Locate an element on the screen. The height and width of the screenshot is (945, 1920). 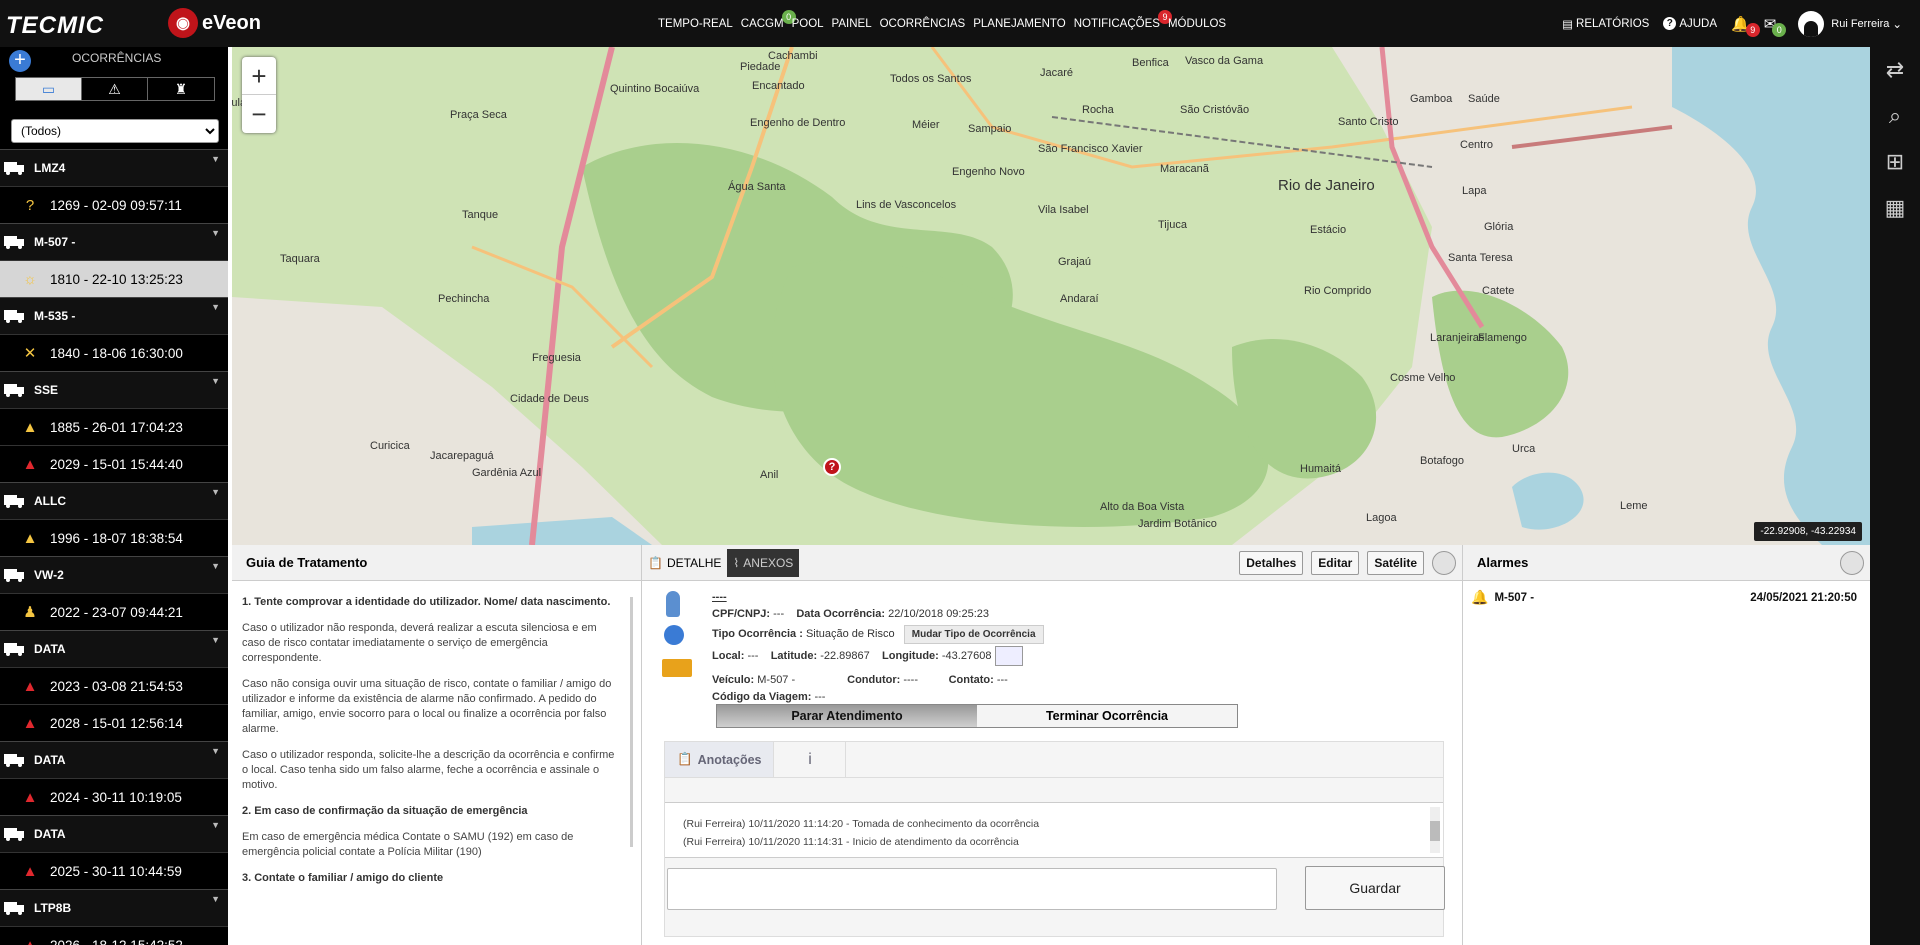
guia-scrollbar is located at coordinates (631, 722).